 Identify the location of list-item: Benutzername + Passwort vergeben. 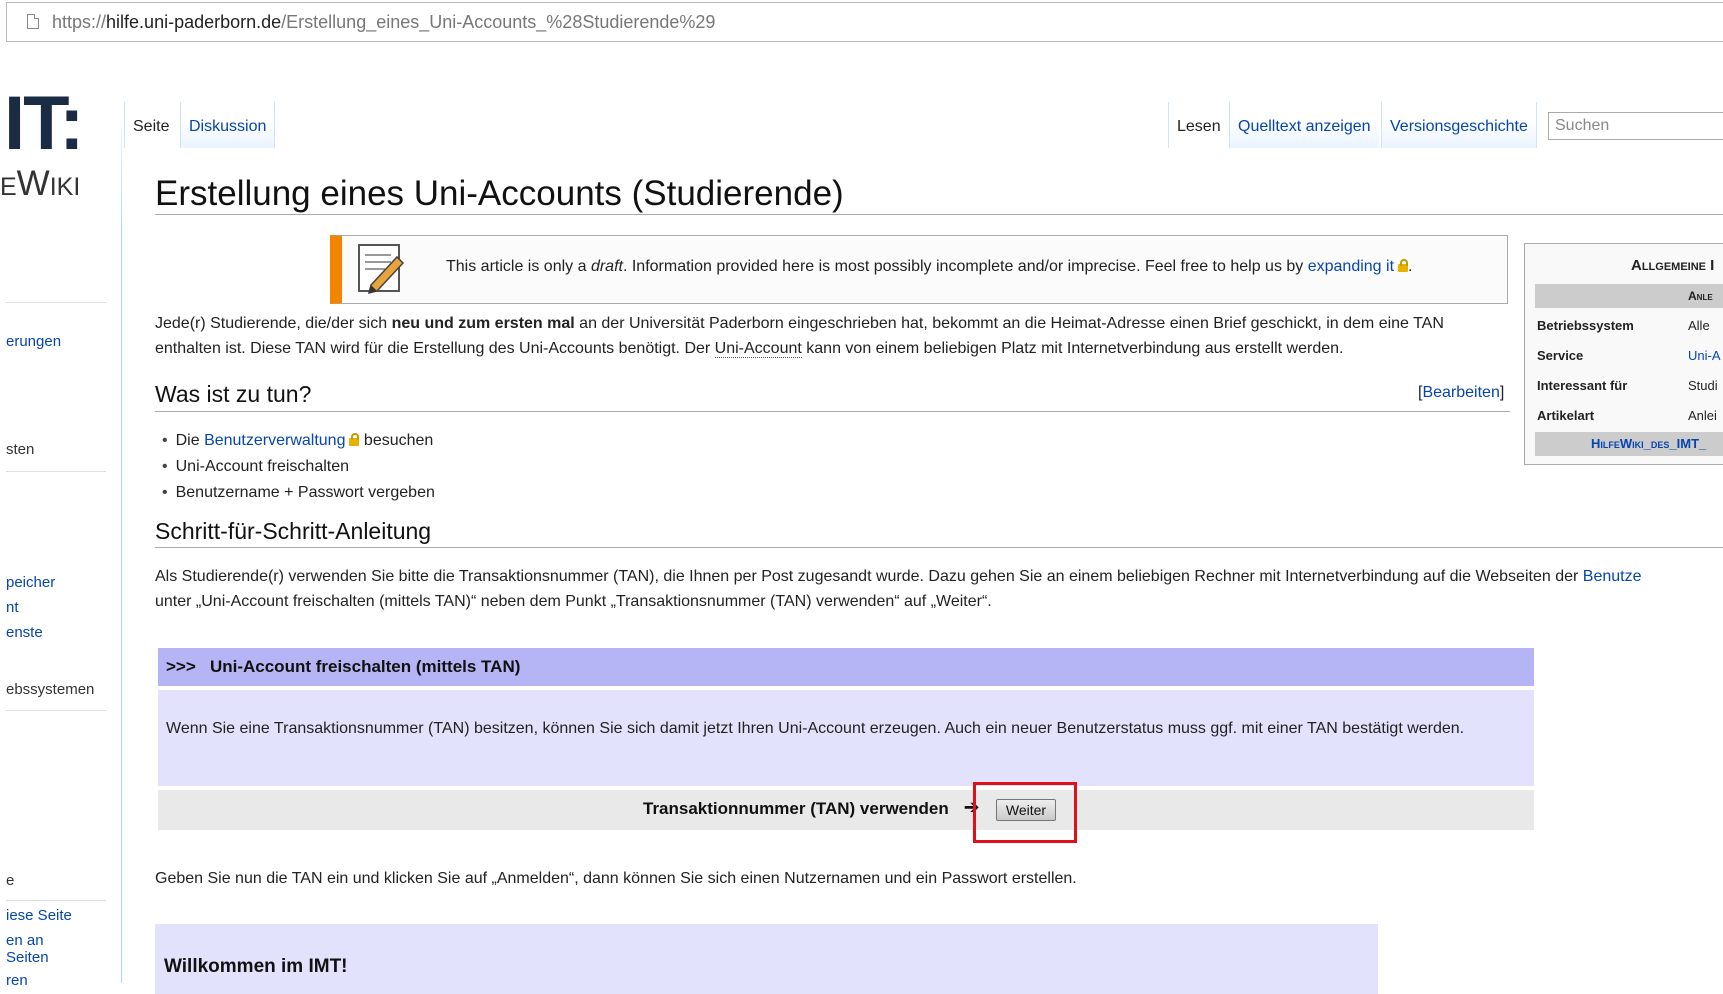
(298, 493).